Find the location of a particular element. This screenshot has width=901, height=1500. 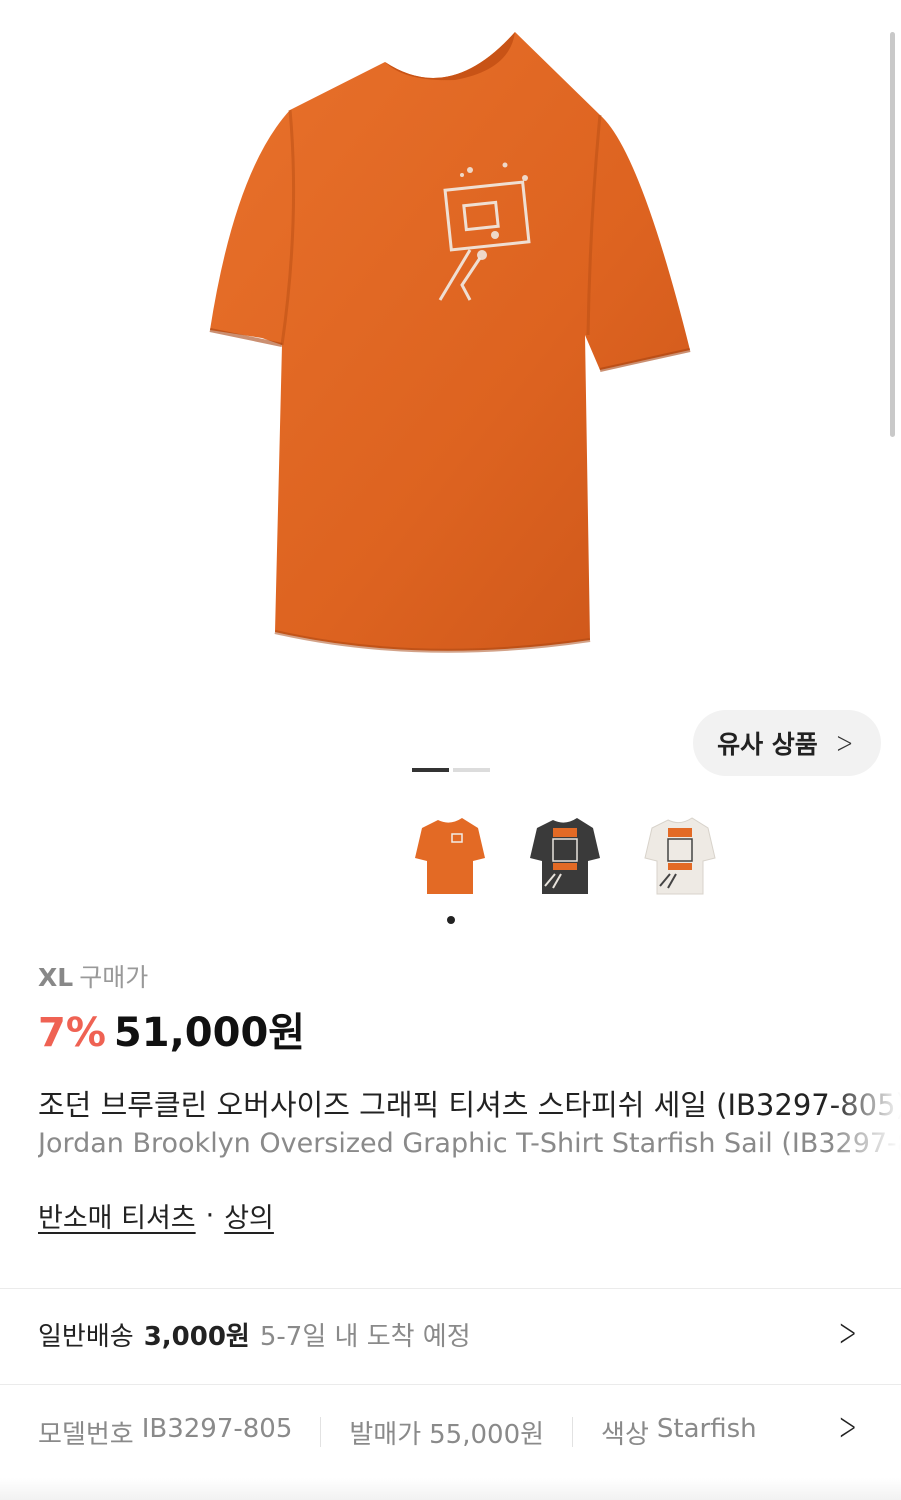

thumbnail-white is located at coordinates (680, 856).